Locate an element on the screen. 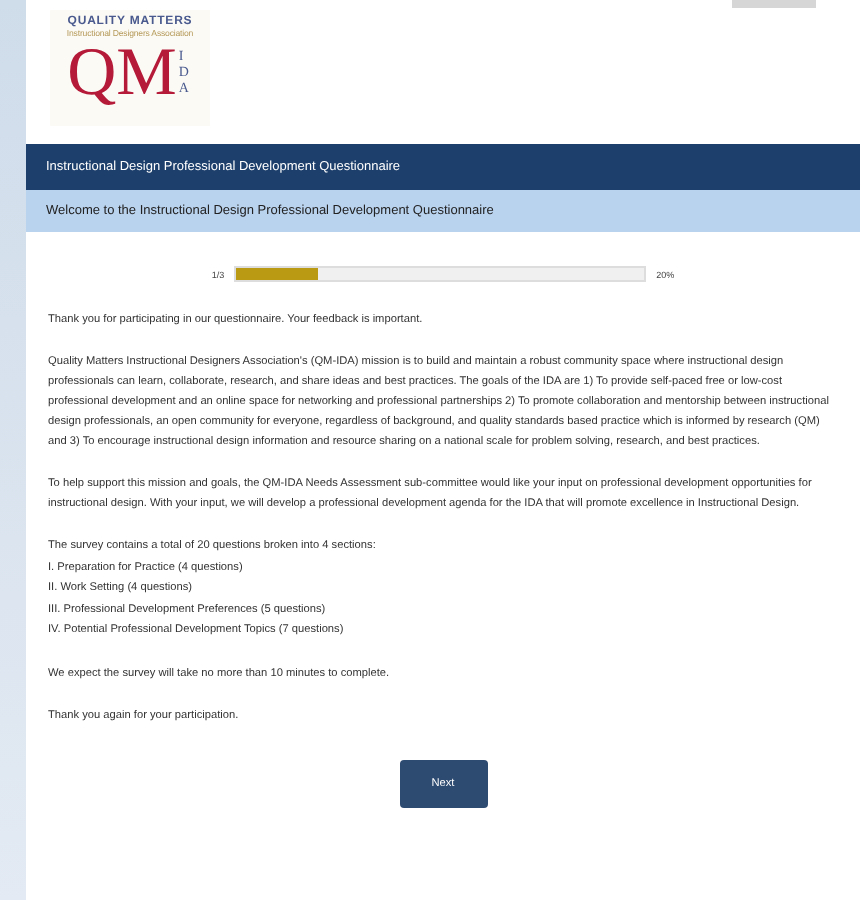 This screenshot has height=900, width=868. tab-bar is located at coordinates (774, 4).